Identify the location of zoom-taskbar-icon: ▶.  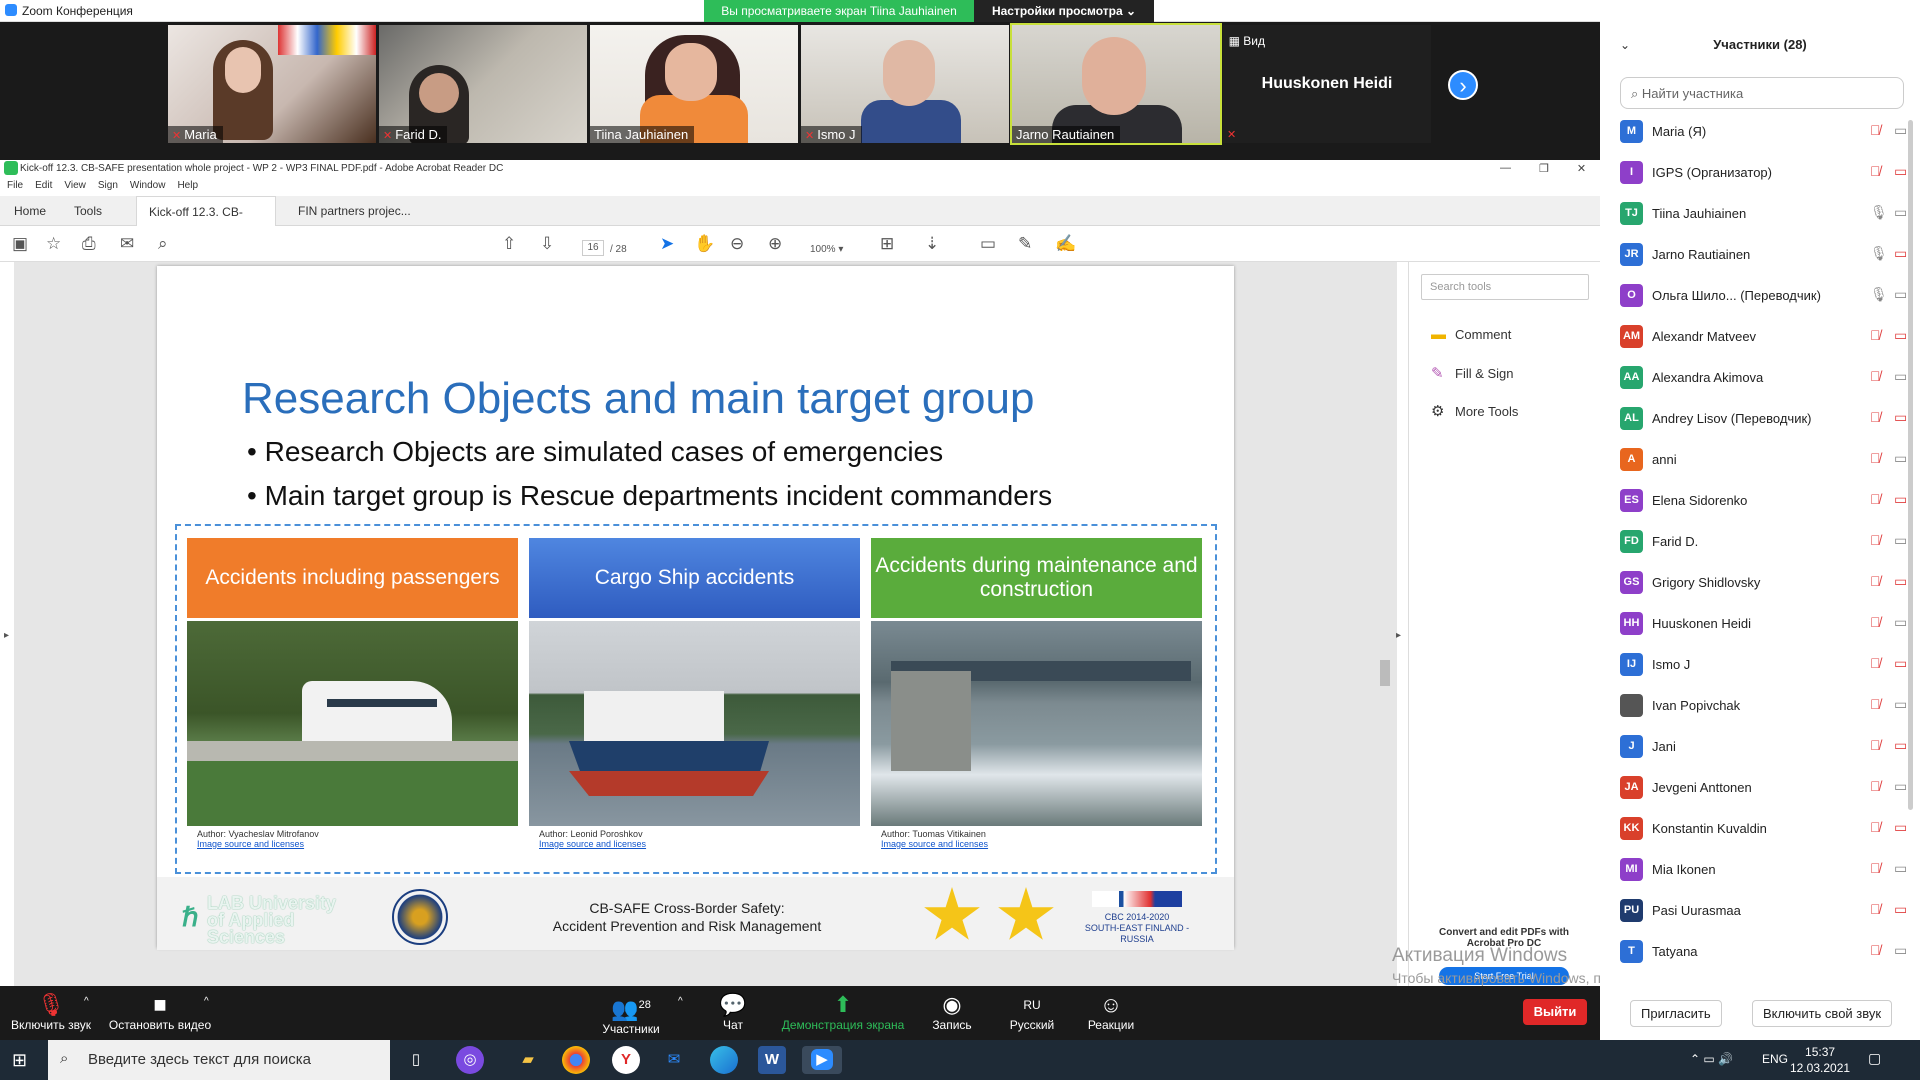
(822, 1060).